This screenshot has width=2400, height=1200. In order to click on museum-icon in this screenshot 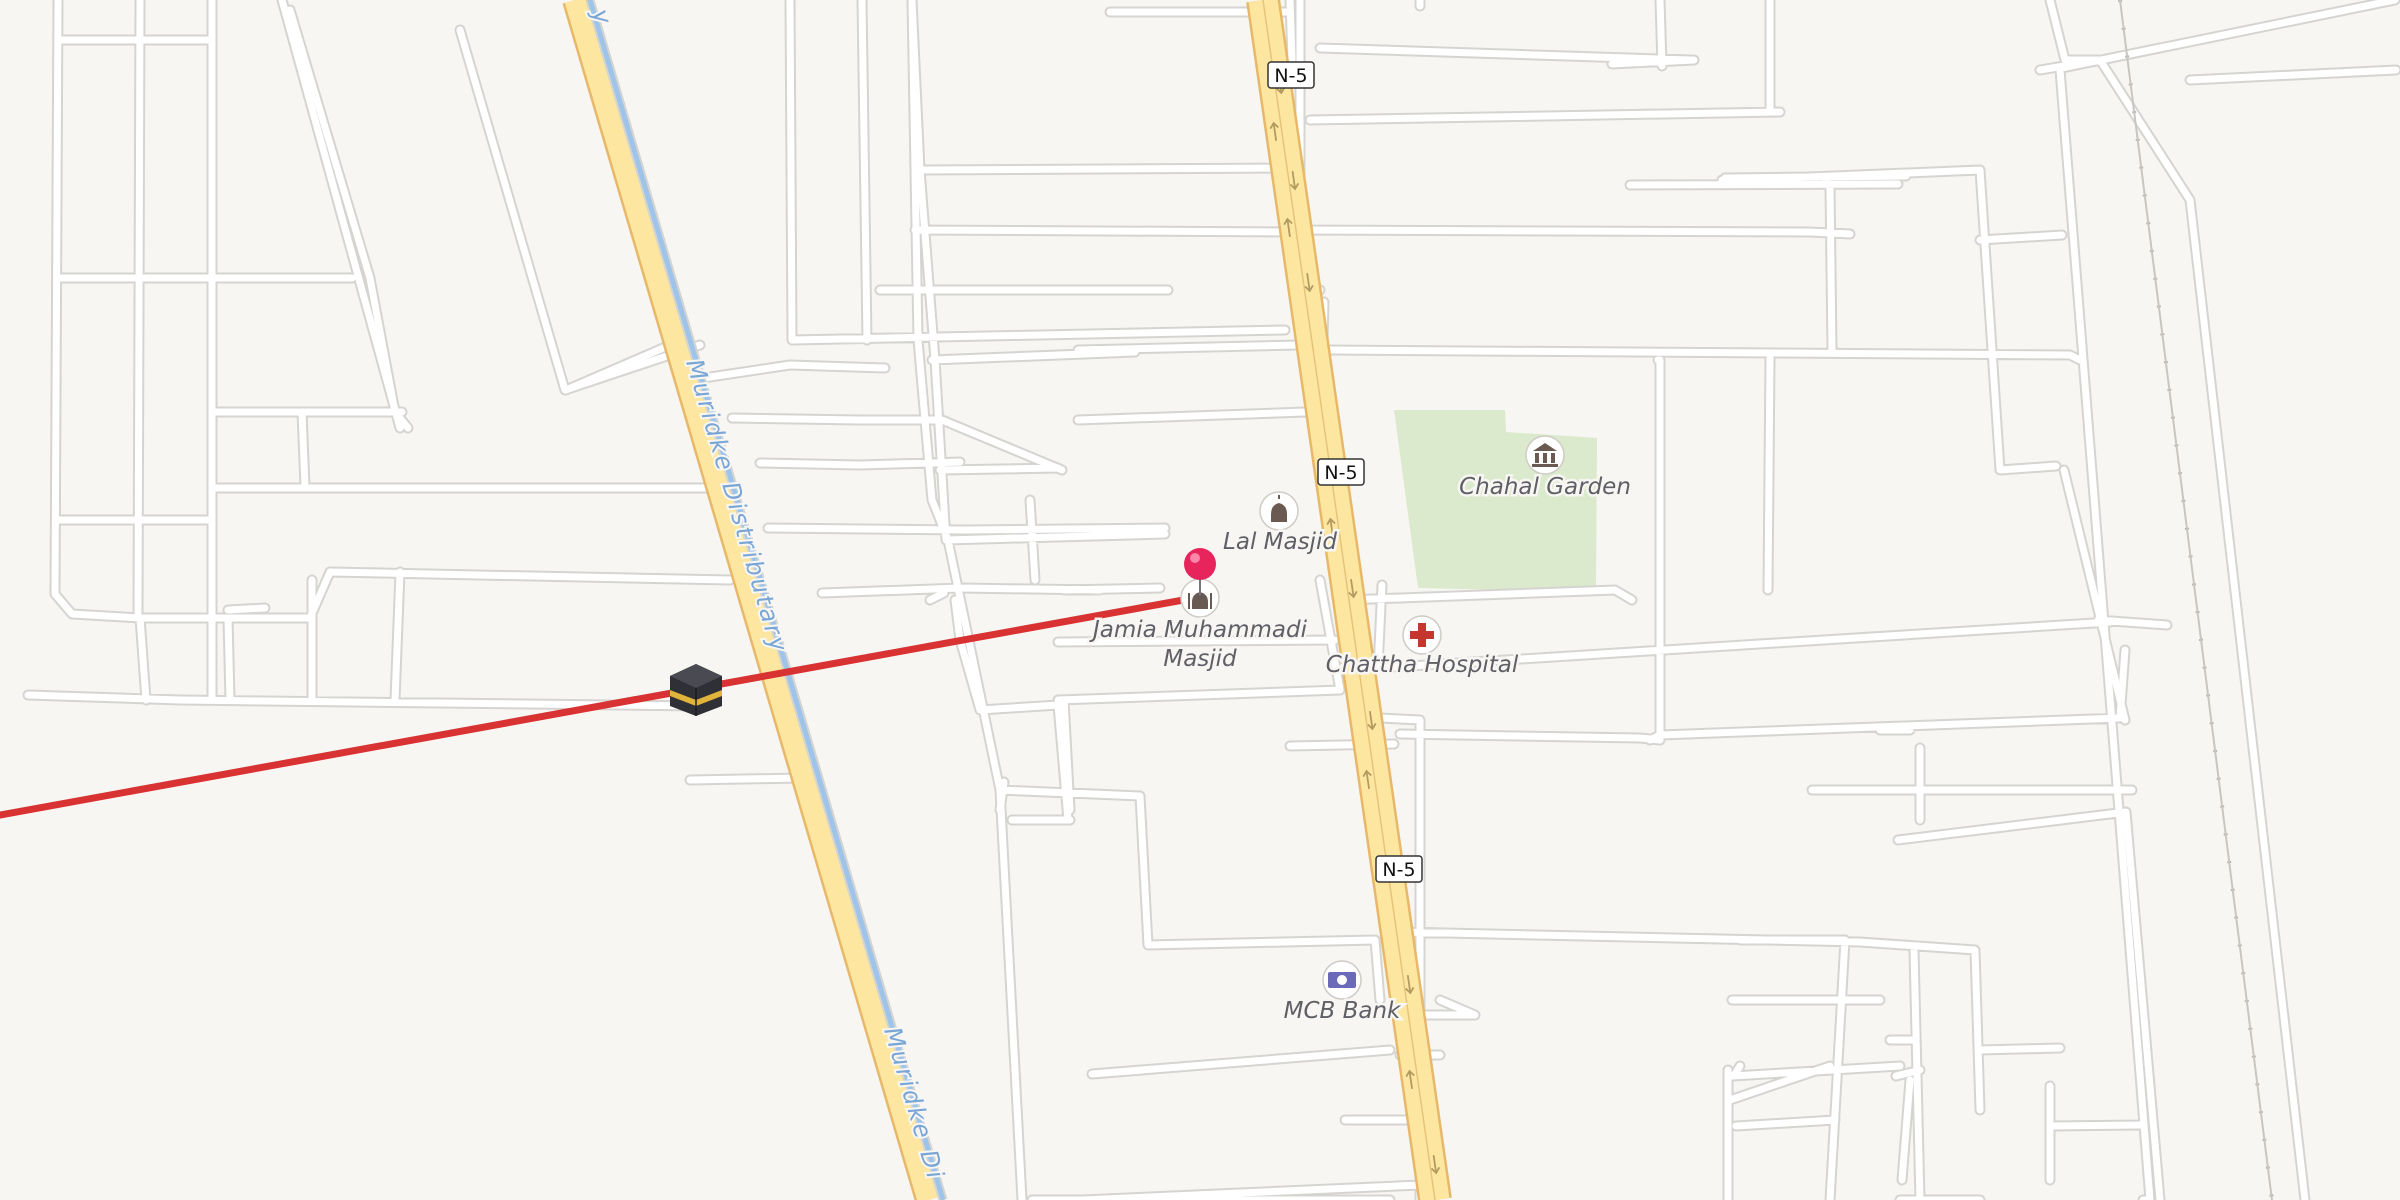, I will do `click(1545, 455)`.